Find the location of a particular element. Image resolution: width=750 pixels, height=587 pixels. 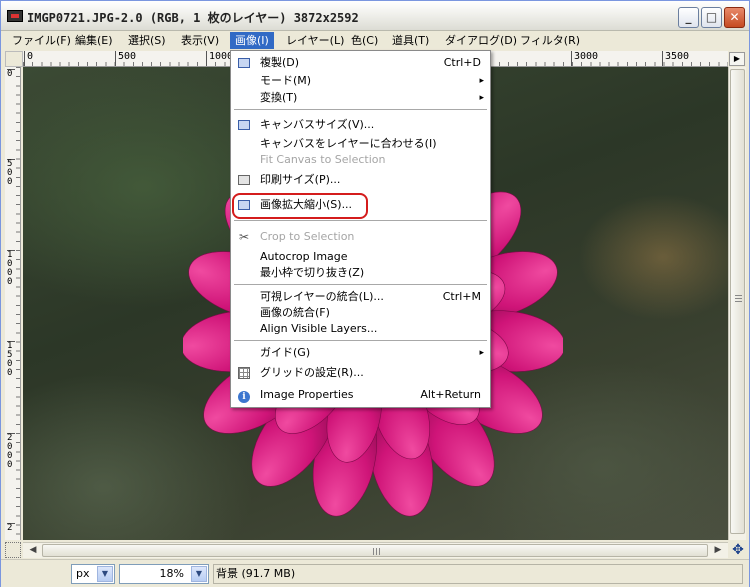

crop-icon: ✂ is located at coordinates (244, 237).